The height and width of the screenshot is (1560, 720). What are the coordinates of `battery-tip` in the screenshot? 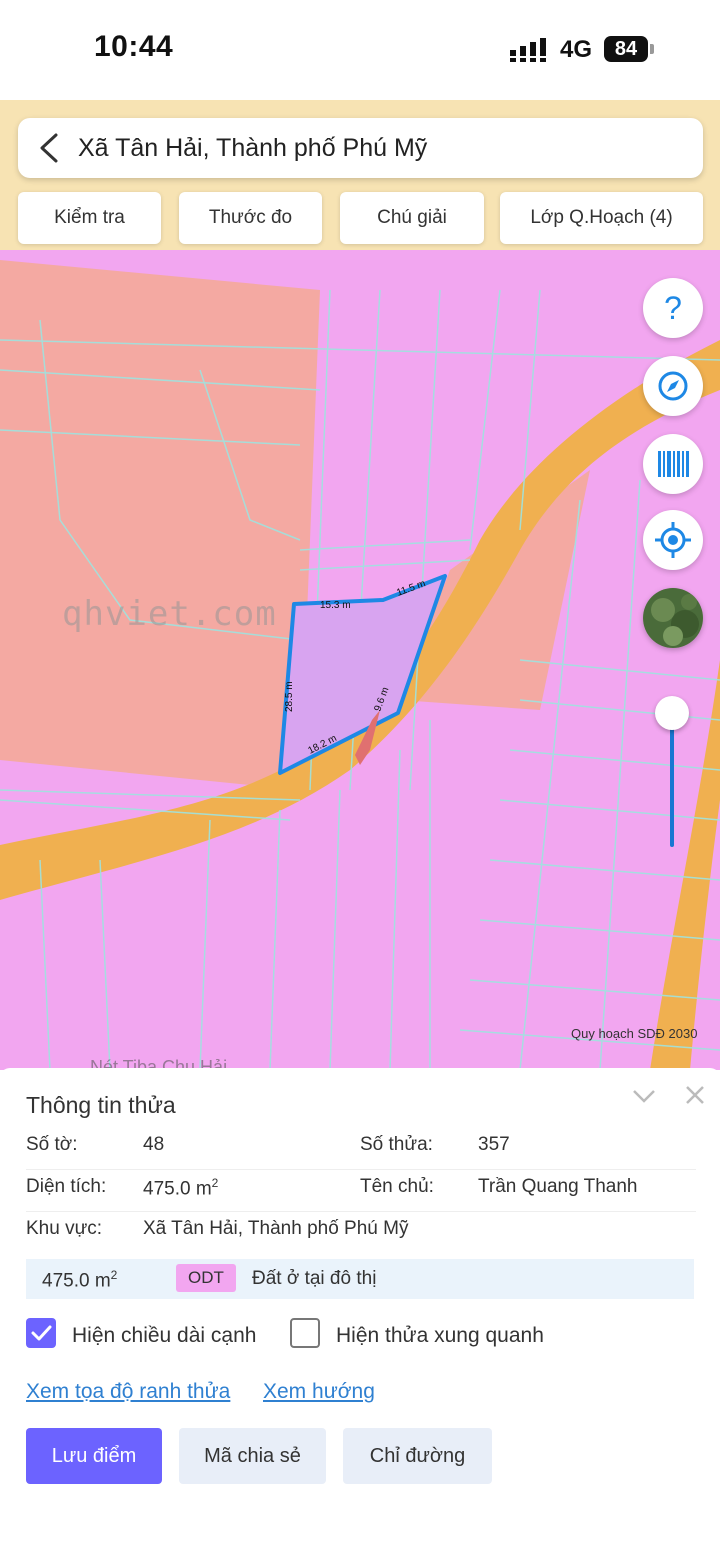 It's located at (652, 49).